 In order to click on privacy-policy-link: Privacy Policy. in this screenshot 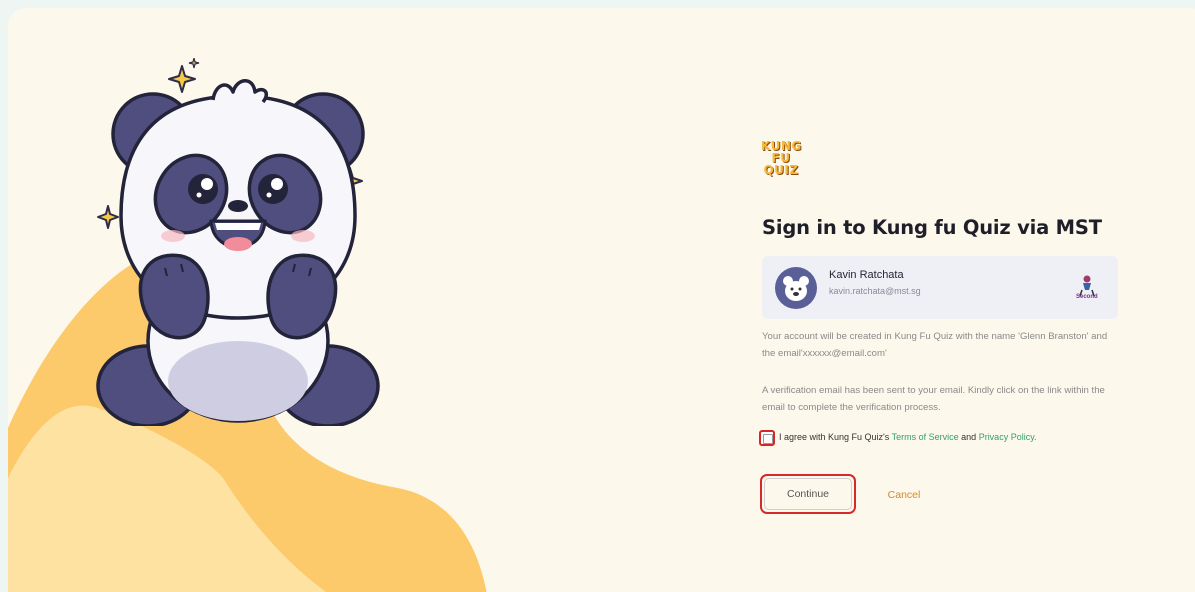, I will do `click(1008, 437)`.